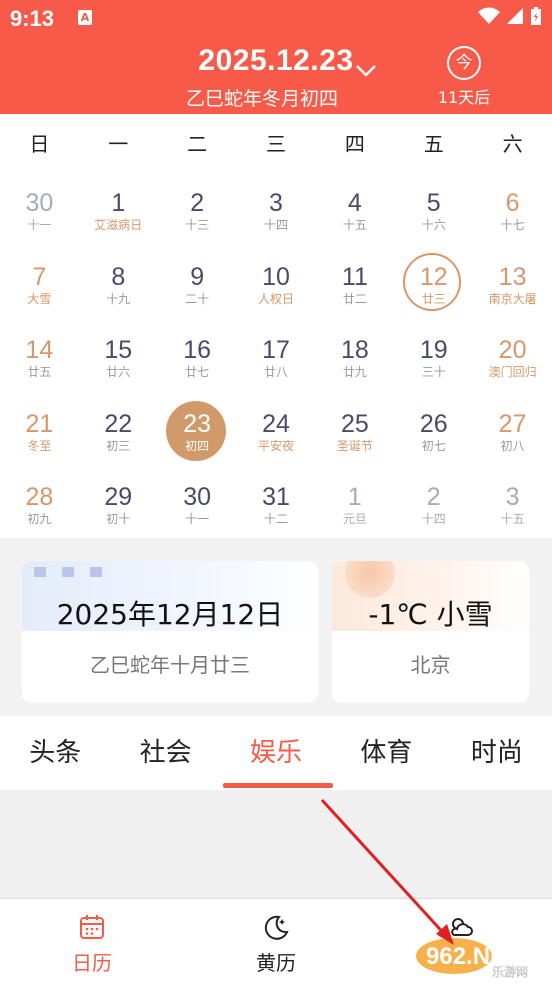  Describe the element at coordinates (118, 276) in the screenshot. I see `day-number: 8` at that location.